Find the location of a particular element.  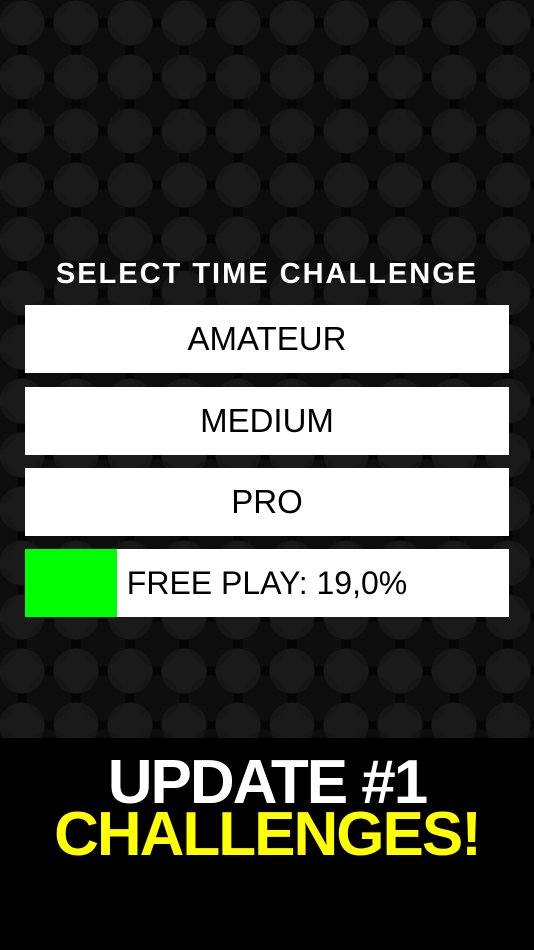

free-play-button: FREE PLAY: 19,0% is located at coordinates (267, 583).